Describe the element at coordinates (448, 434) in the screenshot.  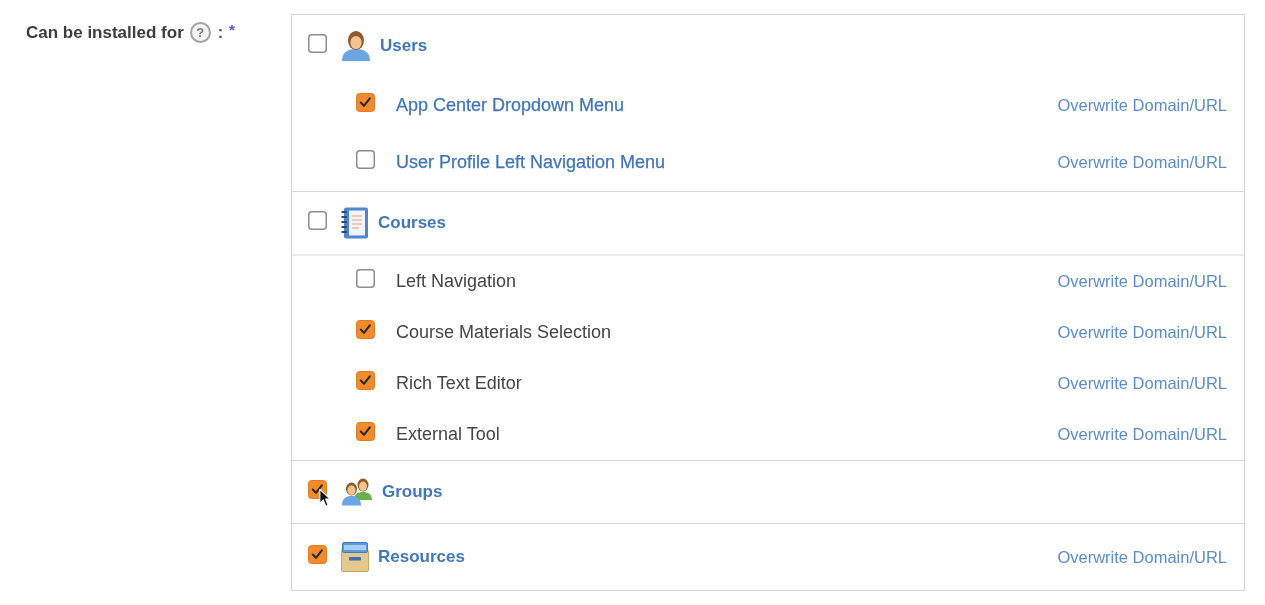
I see `option-label: External Tool` at that location.